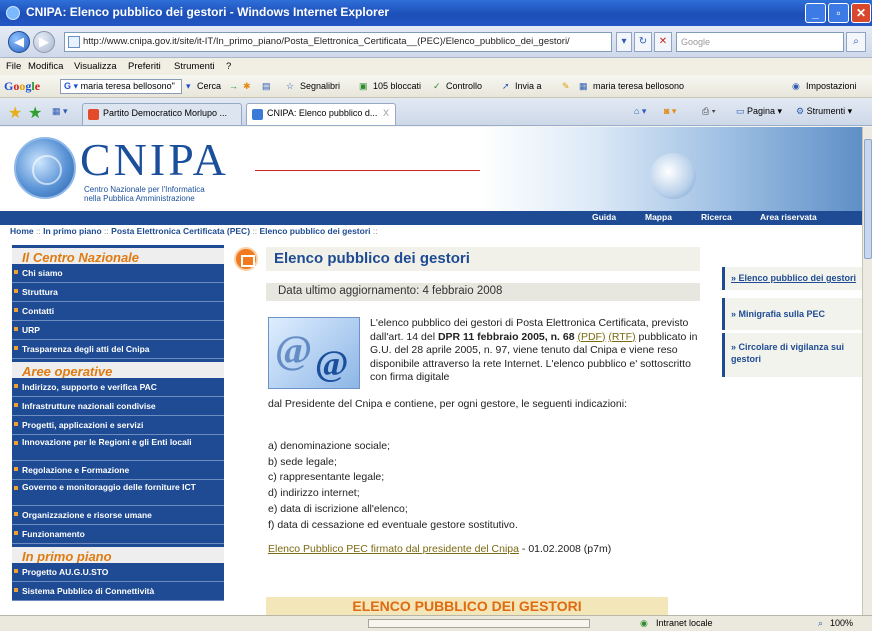  What do you see at coordinates (663, 42) in the screenshot?
I see `stop-icon: ✕` at bounding box center [663, 42].